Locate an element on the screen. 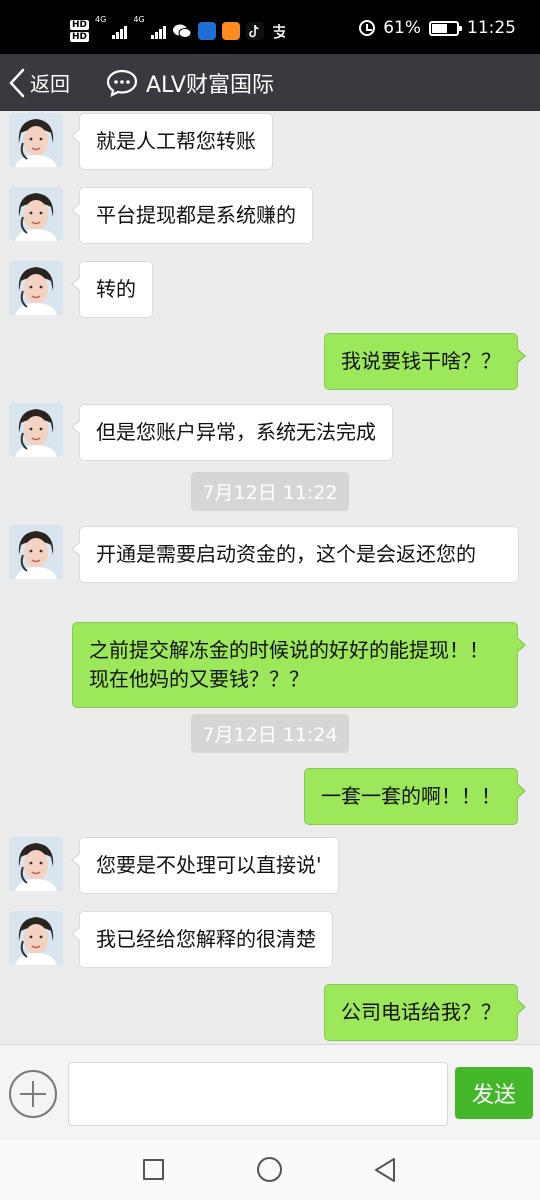 The image size is (540, 1200). message-bubble: 就是人工帮您转账 is located at coordinates (172, 141).